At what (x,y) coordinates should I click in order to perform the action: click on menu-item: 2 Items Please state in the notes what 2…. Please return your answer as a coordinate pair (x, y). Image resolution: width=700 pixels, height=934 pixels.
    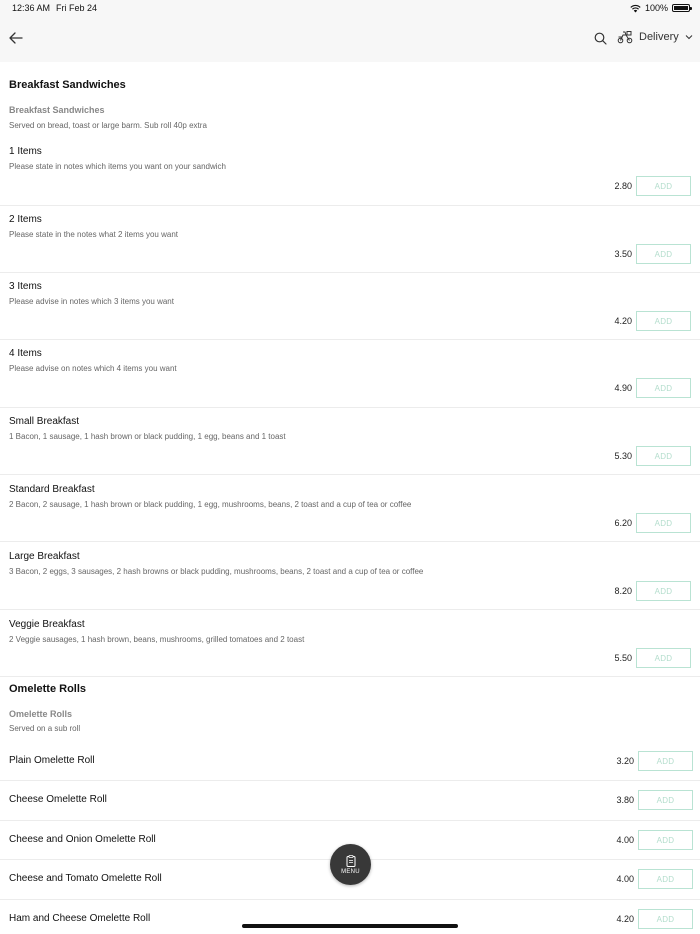
    Looking at the image, I should click on (350, 239).